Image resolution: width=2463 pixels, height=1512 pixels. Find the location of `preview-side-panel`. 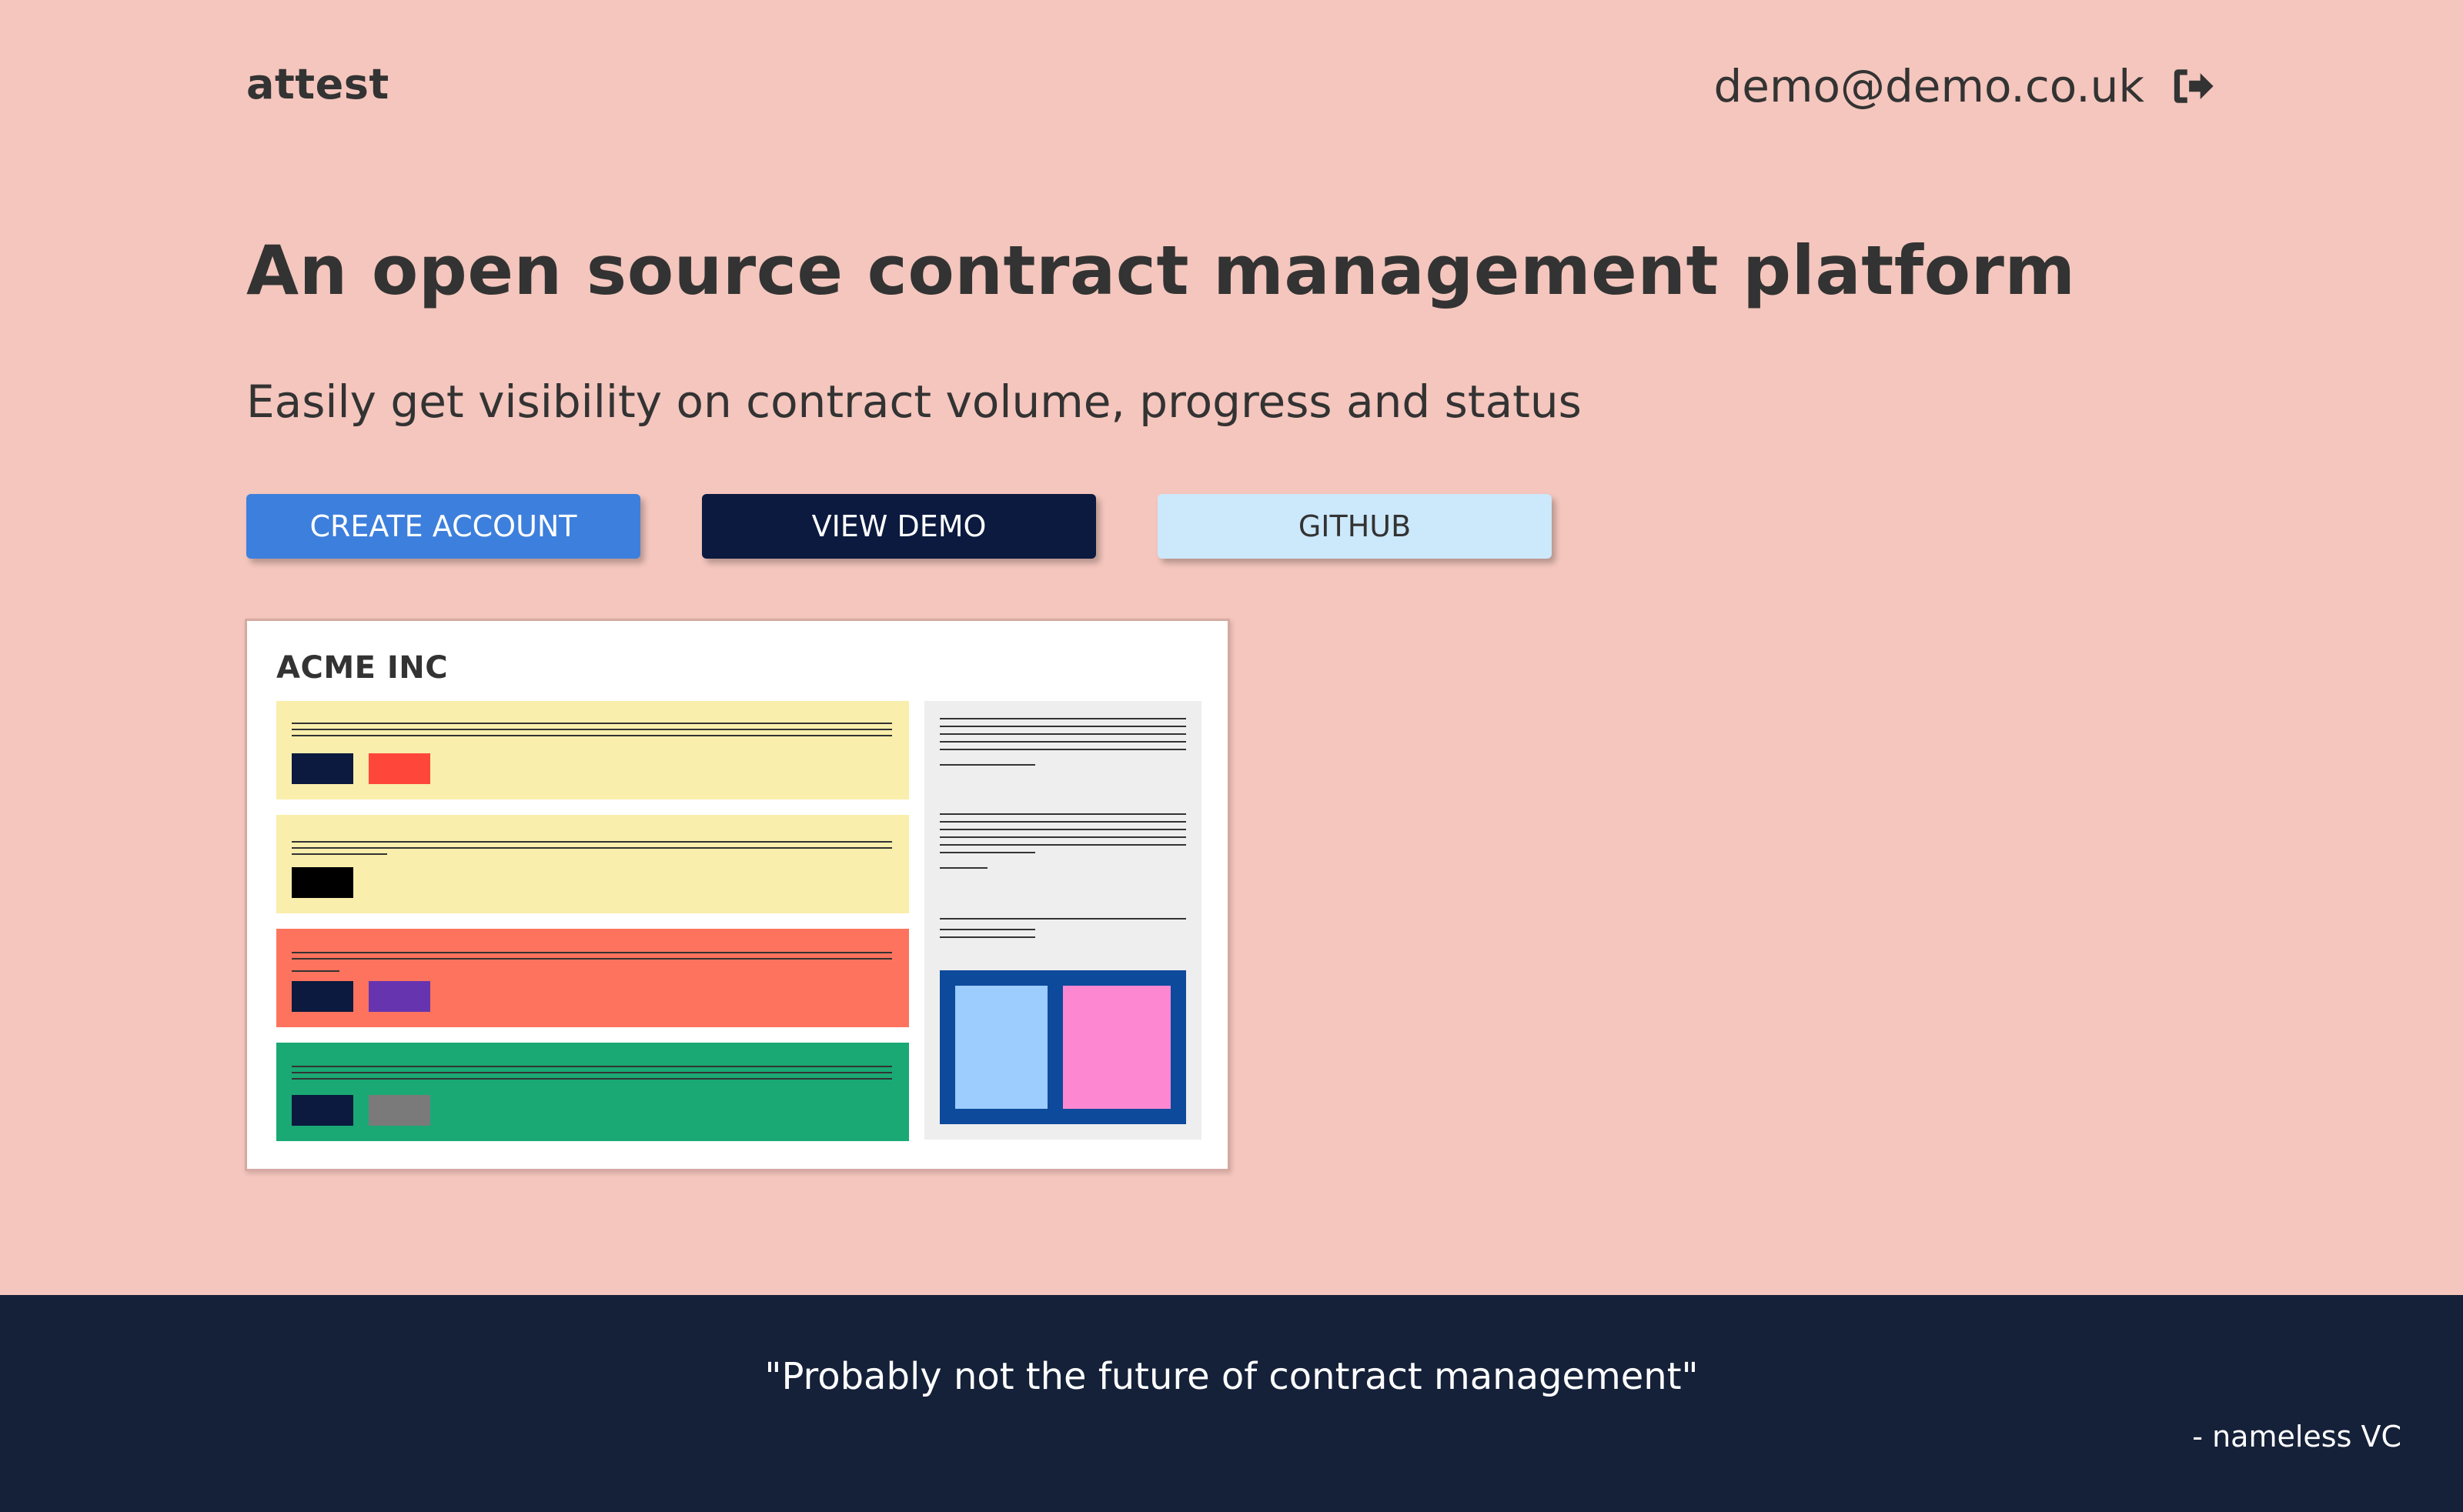

preview-side-panel is located at coordinates (1062, 920).